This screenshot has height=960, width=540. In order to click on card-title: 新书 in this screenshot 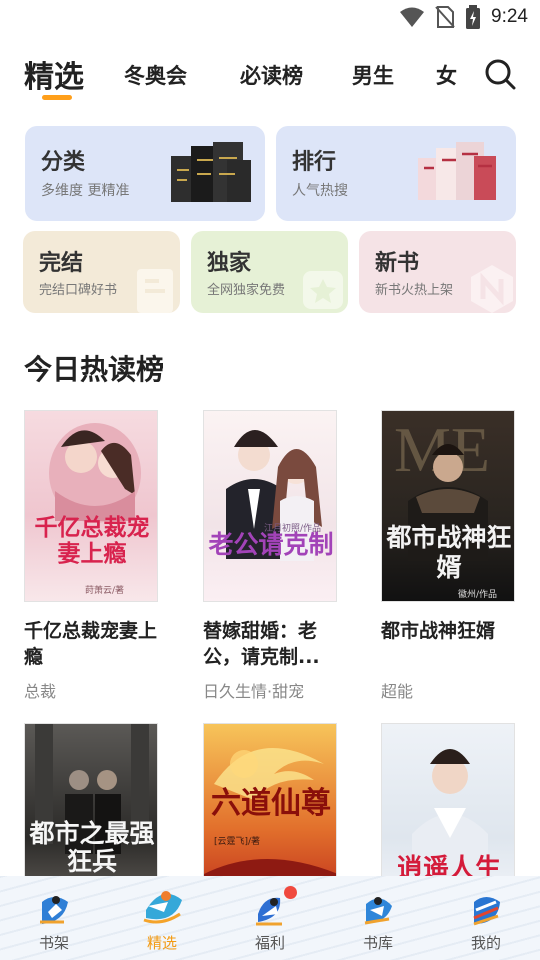, I will do `click(397, 263)`.